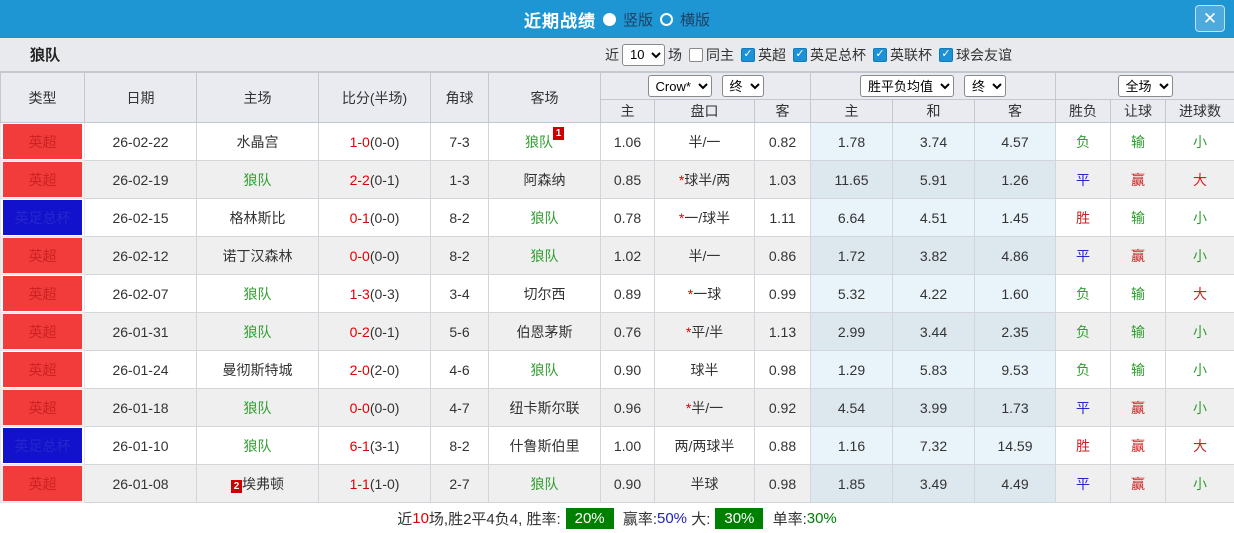 This screenshot has height=533, width=1234. Describe the element at coordinates (680, 86) in the screenshot. I see `bookmaker-select: Crow*` at that location.